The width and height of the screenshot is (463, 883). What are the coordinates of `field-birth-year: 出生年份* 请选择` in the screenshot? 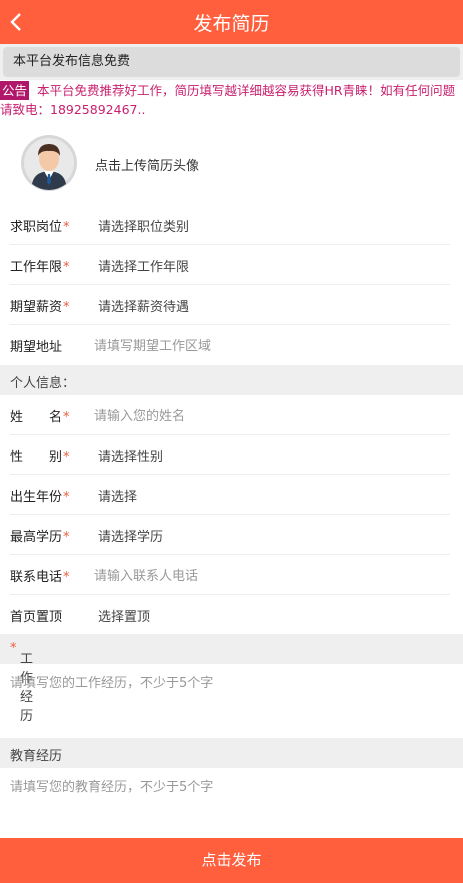 It's located at (231, 495).